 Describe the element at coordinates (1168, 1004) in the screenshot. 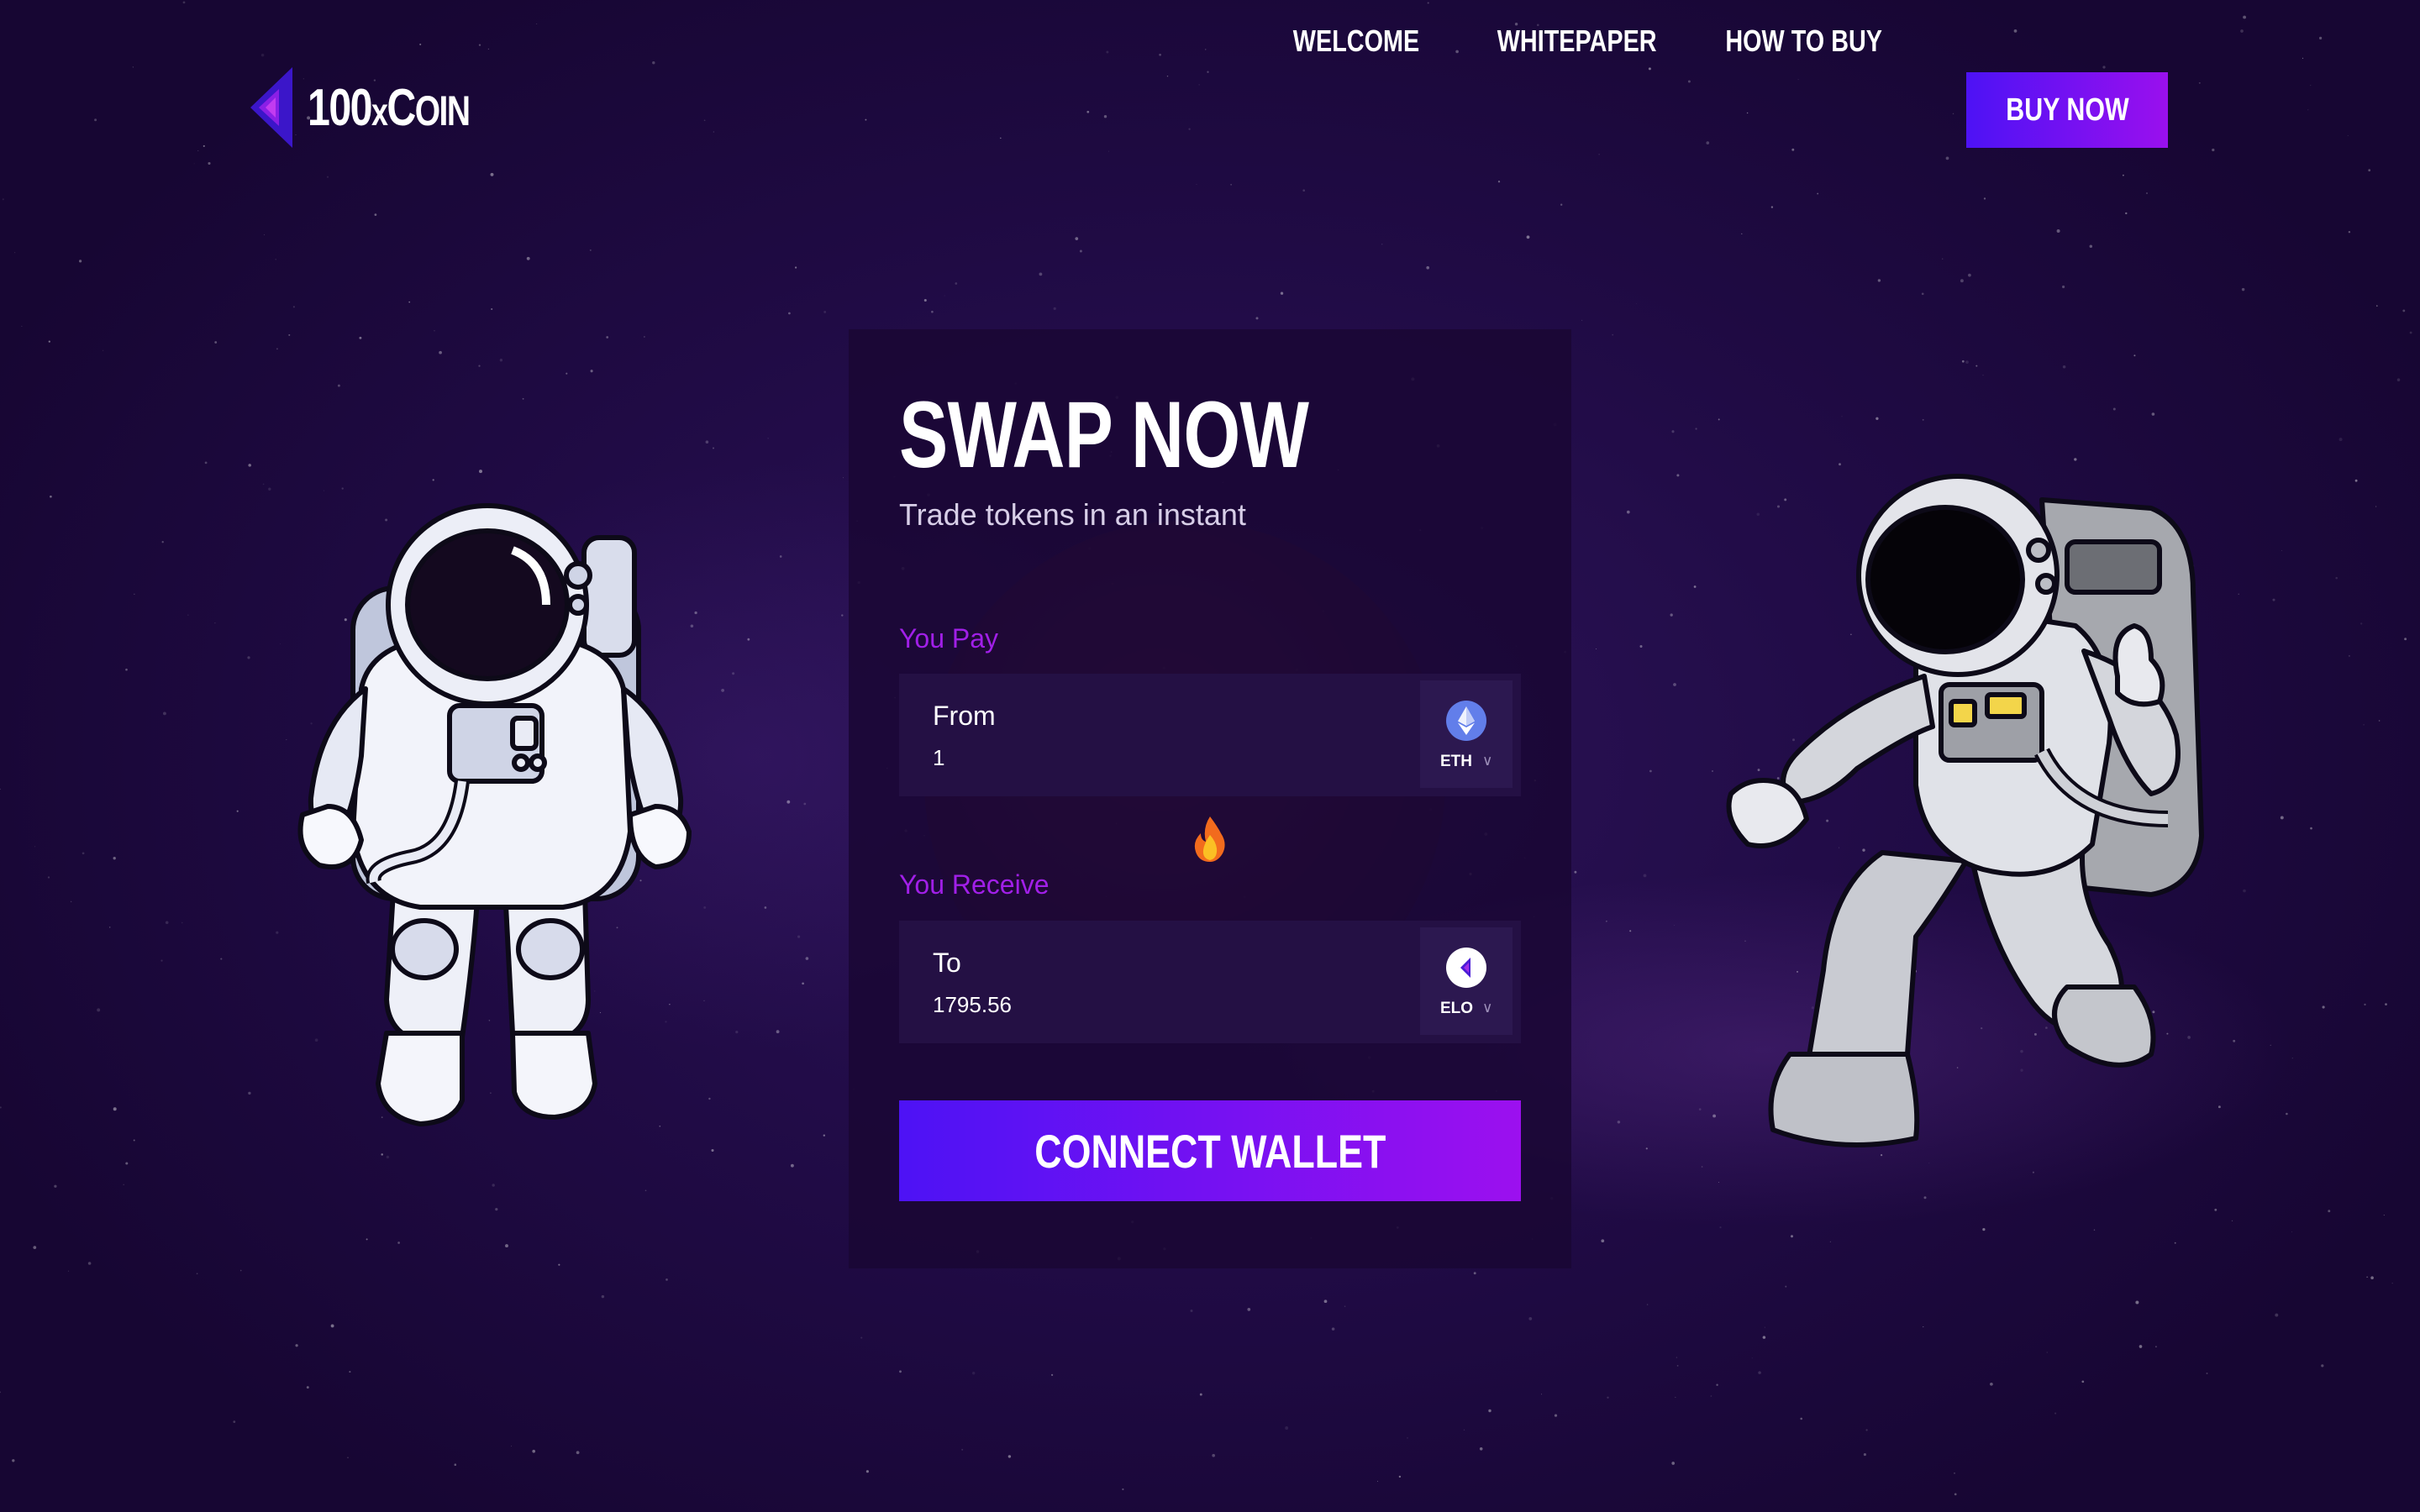

I see `receive-amount-input` at that location.